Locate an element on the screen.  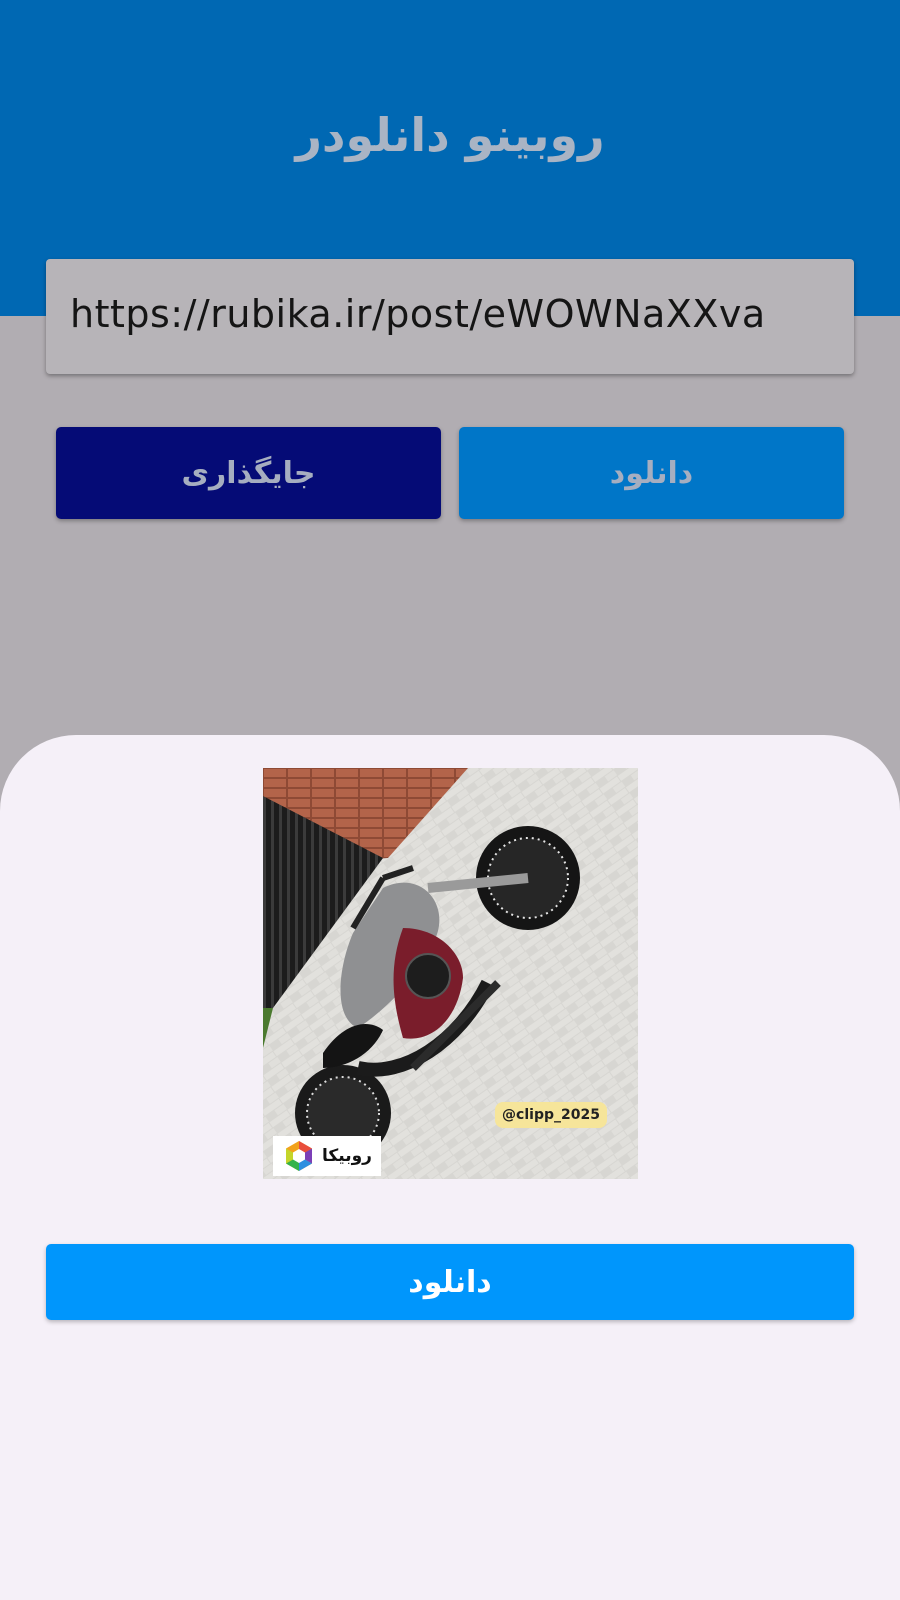
rubika-logo: روبیکا is located at coordinates (327, 1156).